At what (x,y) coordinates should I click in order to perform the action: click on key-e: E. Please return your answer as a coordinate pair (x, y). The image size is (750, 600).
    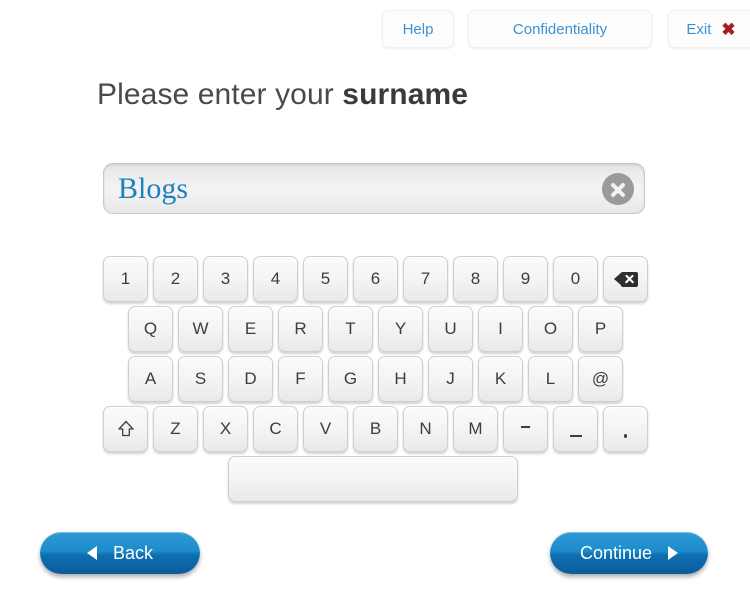
    Looking at the image, I should click on (250, 329).